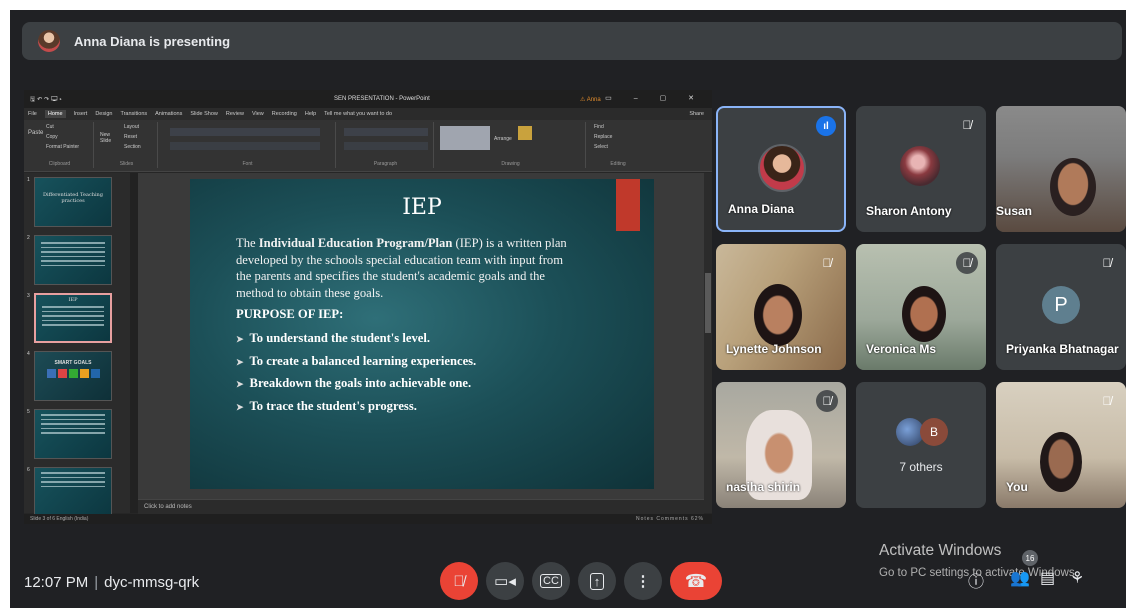 This screenshot has width=1126, height=608. I want to click on scroll-knob, so click(708, 303).